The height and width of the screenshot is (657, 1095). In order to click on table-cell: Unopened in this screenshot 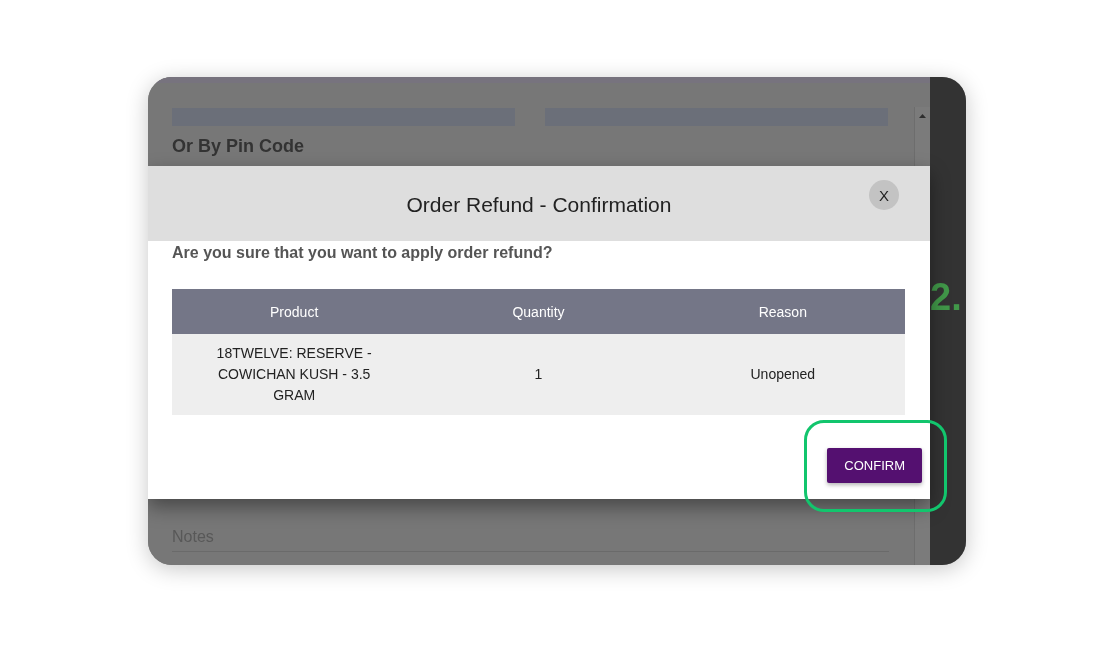, I will do `click(782, 374)`.